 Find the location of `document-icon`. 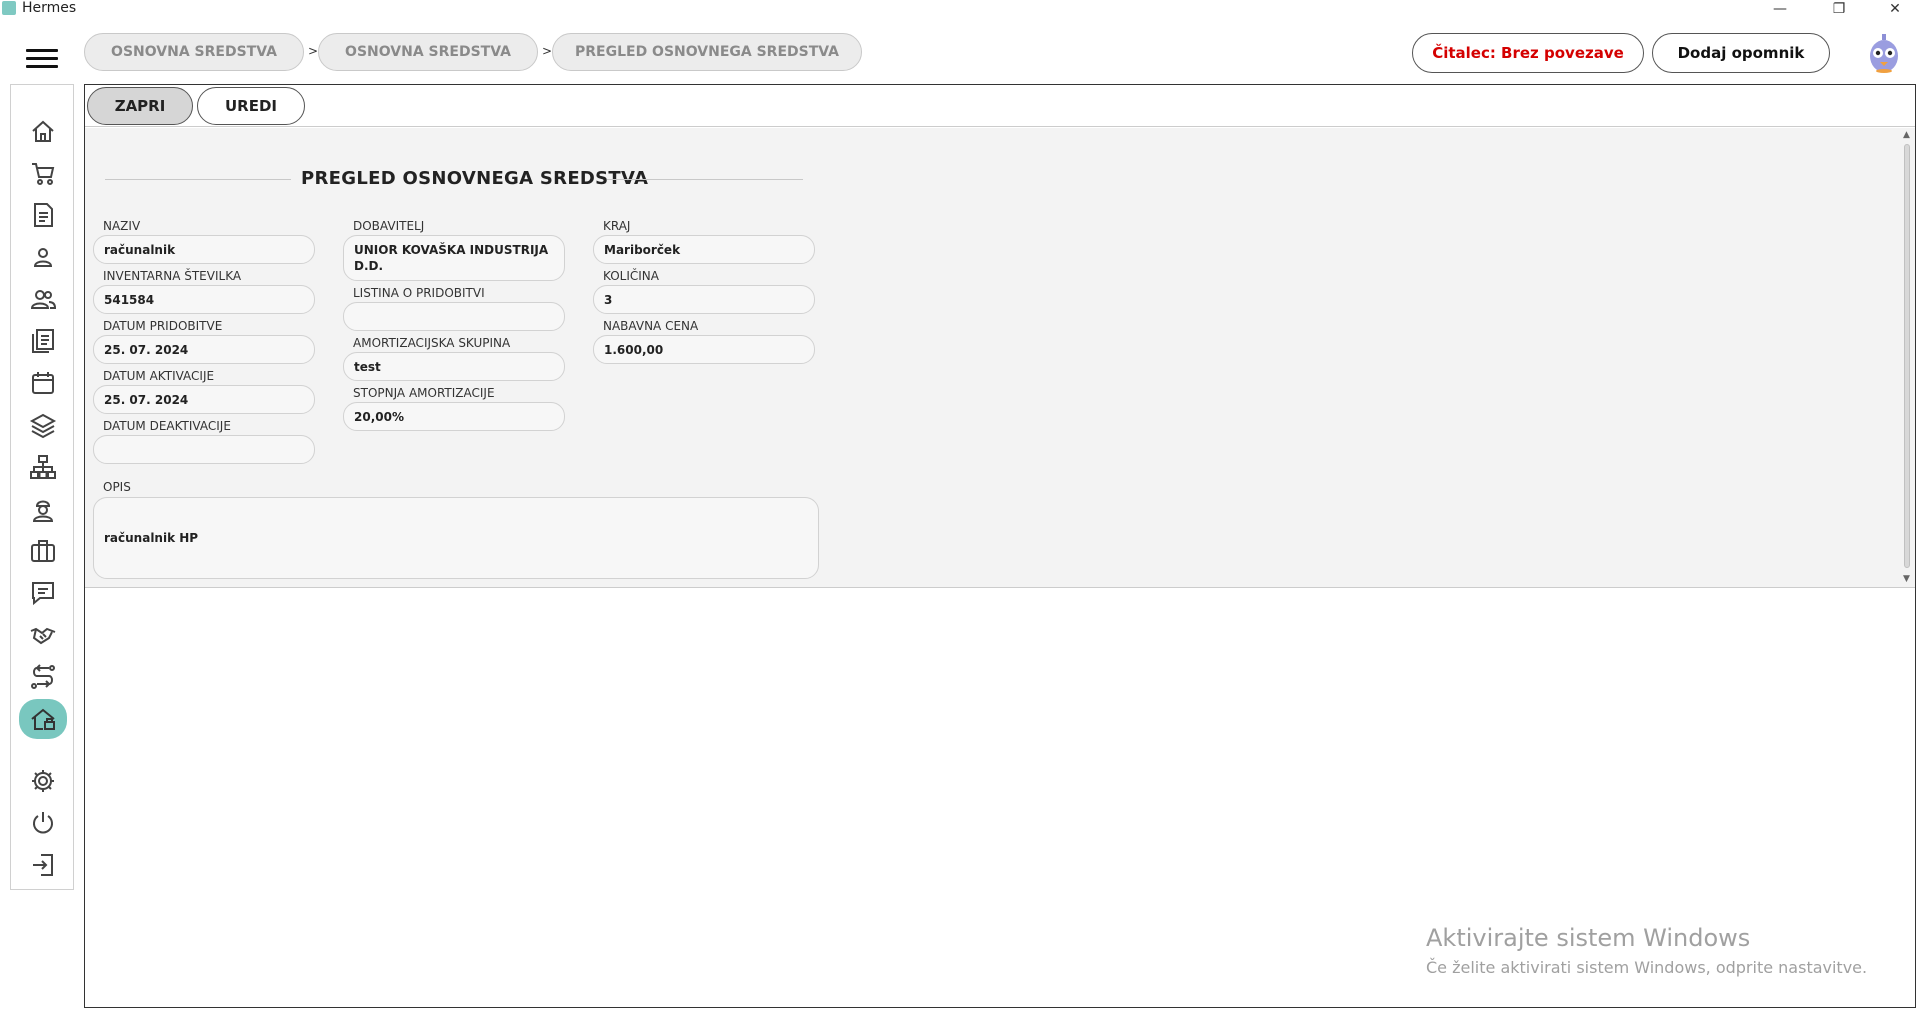

document-icon is located at coordinates (43, 215).